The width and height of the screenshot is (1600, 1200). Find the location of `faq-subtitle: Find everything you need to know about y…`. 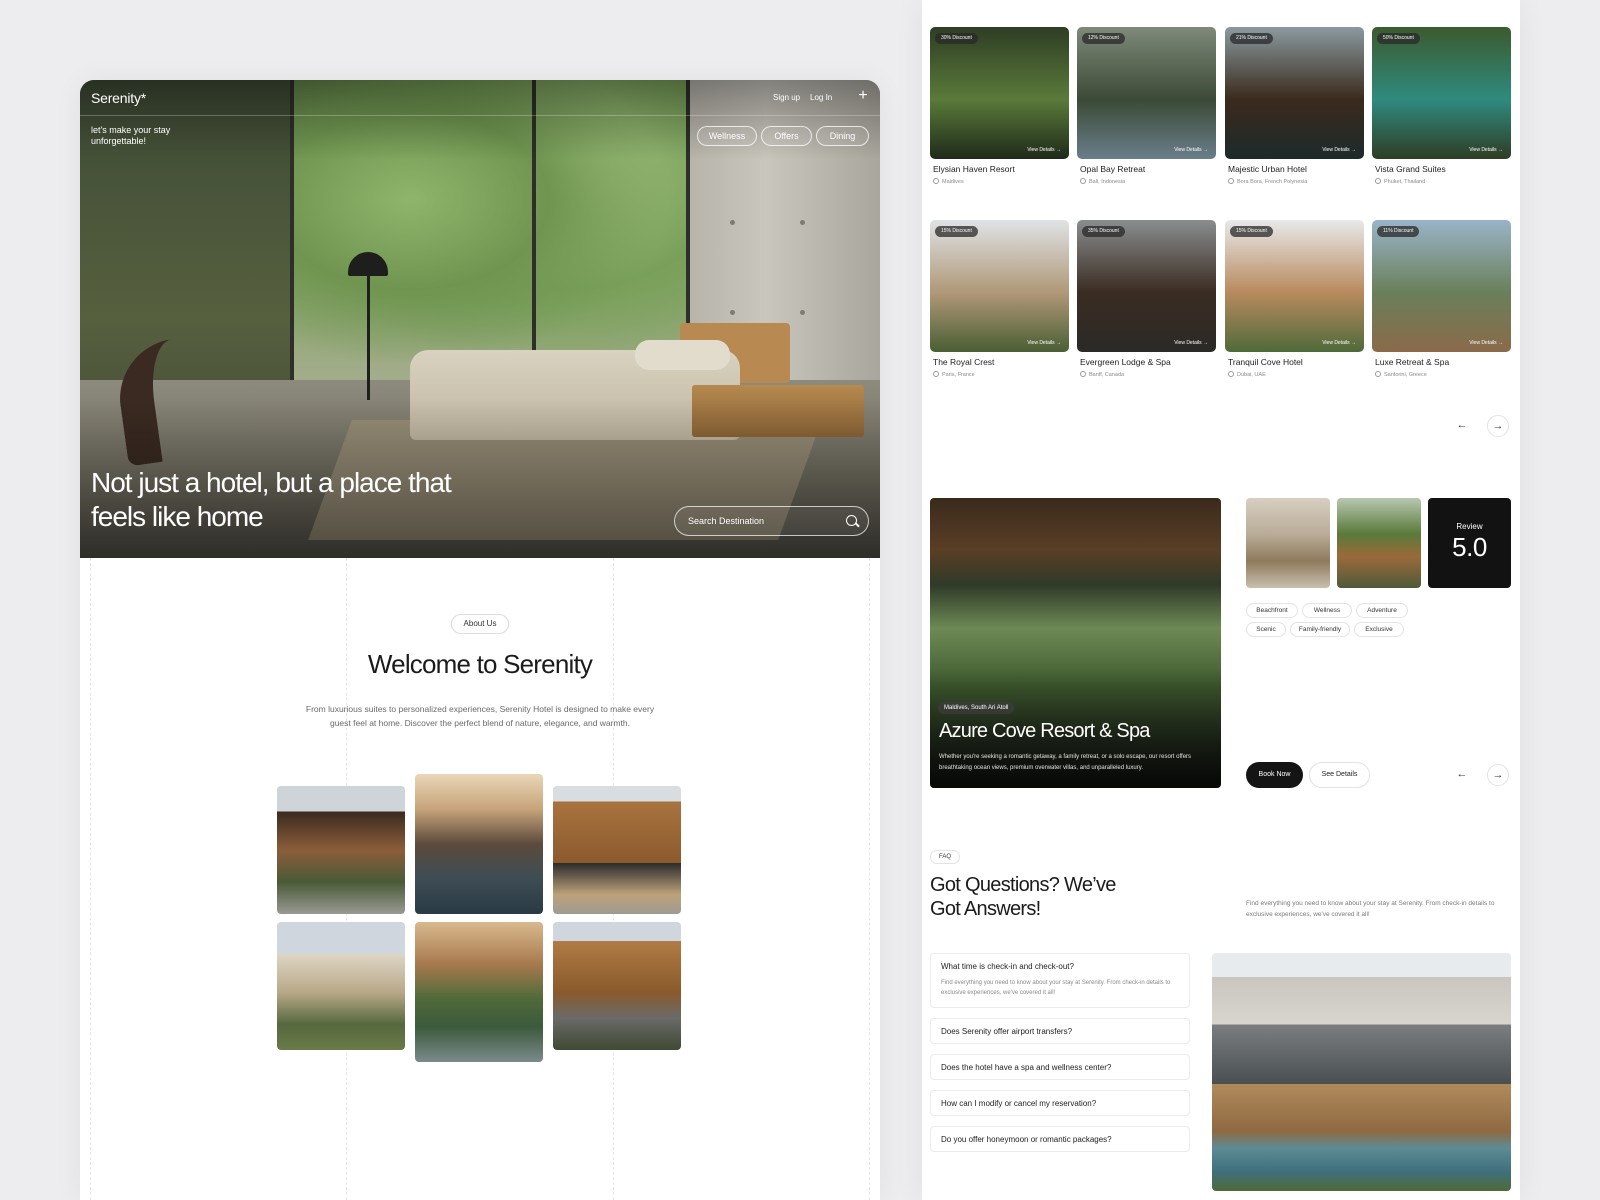

faq-subtitle: Find everything you need to know about y… is located at coordinates (1370, 909).